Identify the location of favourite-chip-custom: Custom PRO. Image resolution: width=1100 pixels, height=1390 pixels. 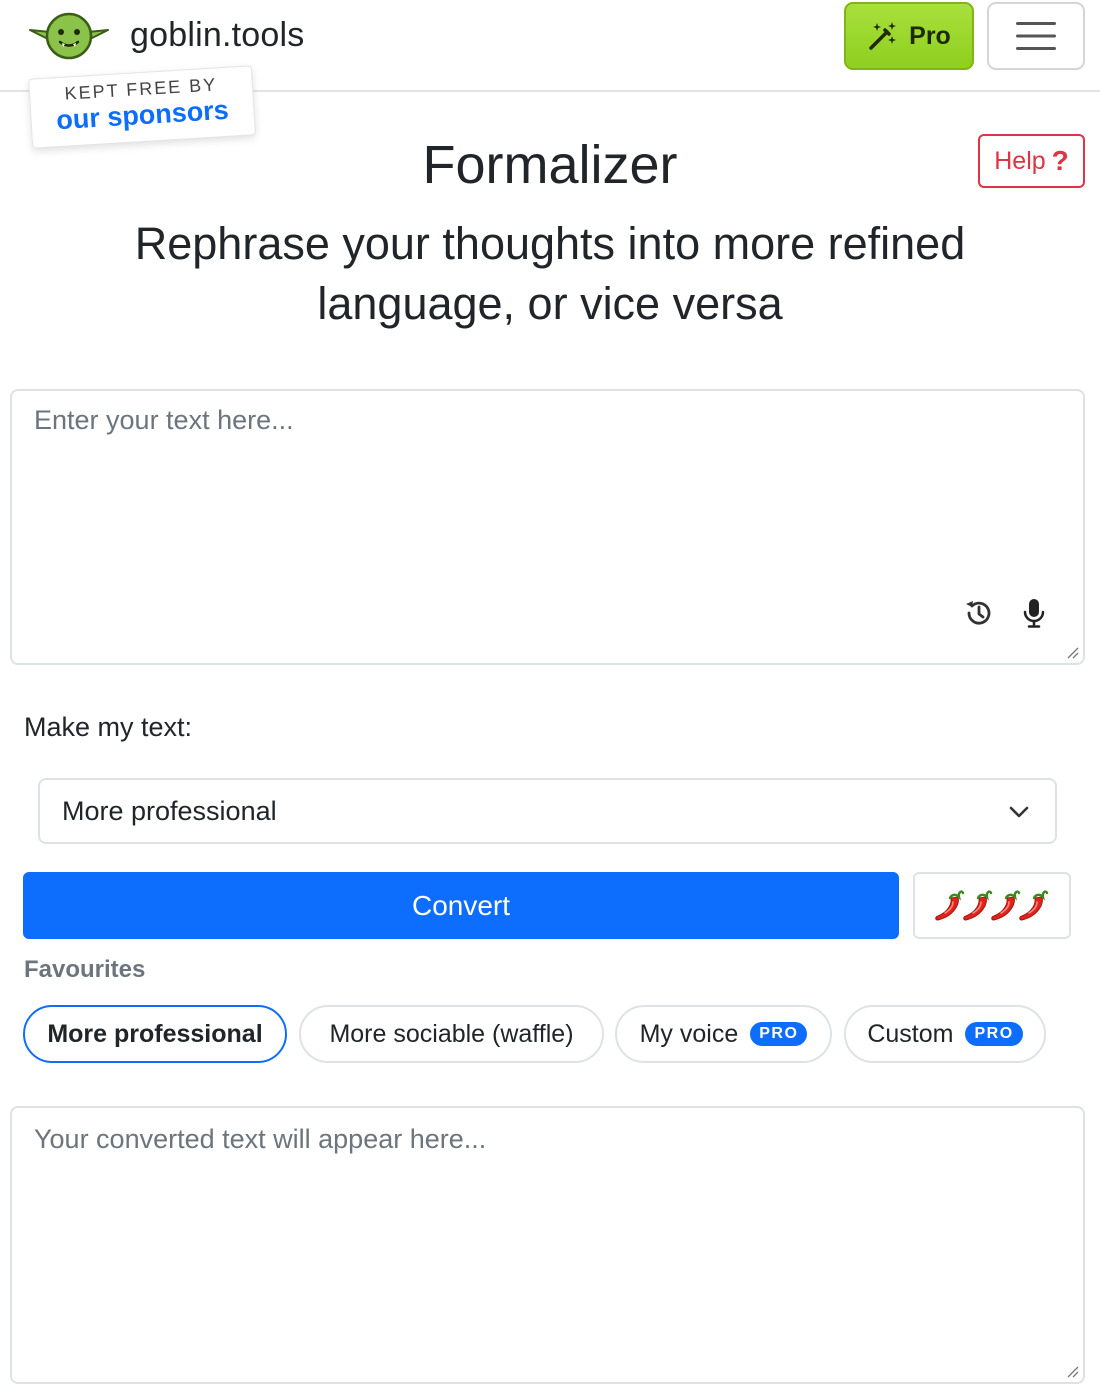
(945, 1034).